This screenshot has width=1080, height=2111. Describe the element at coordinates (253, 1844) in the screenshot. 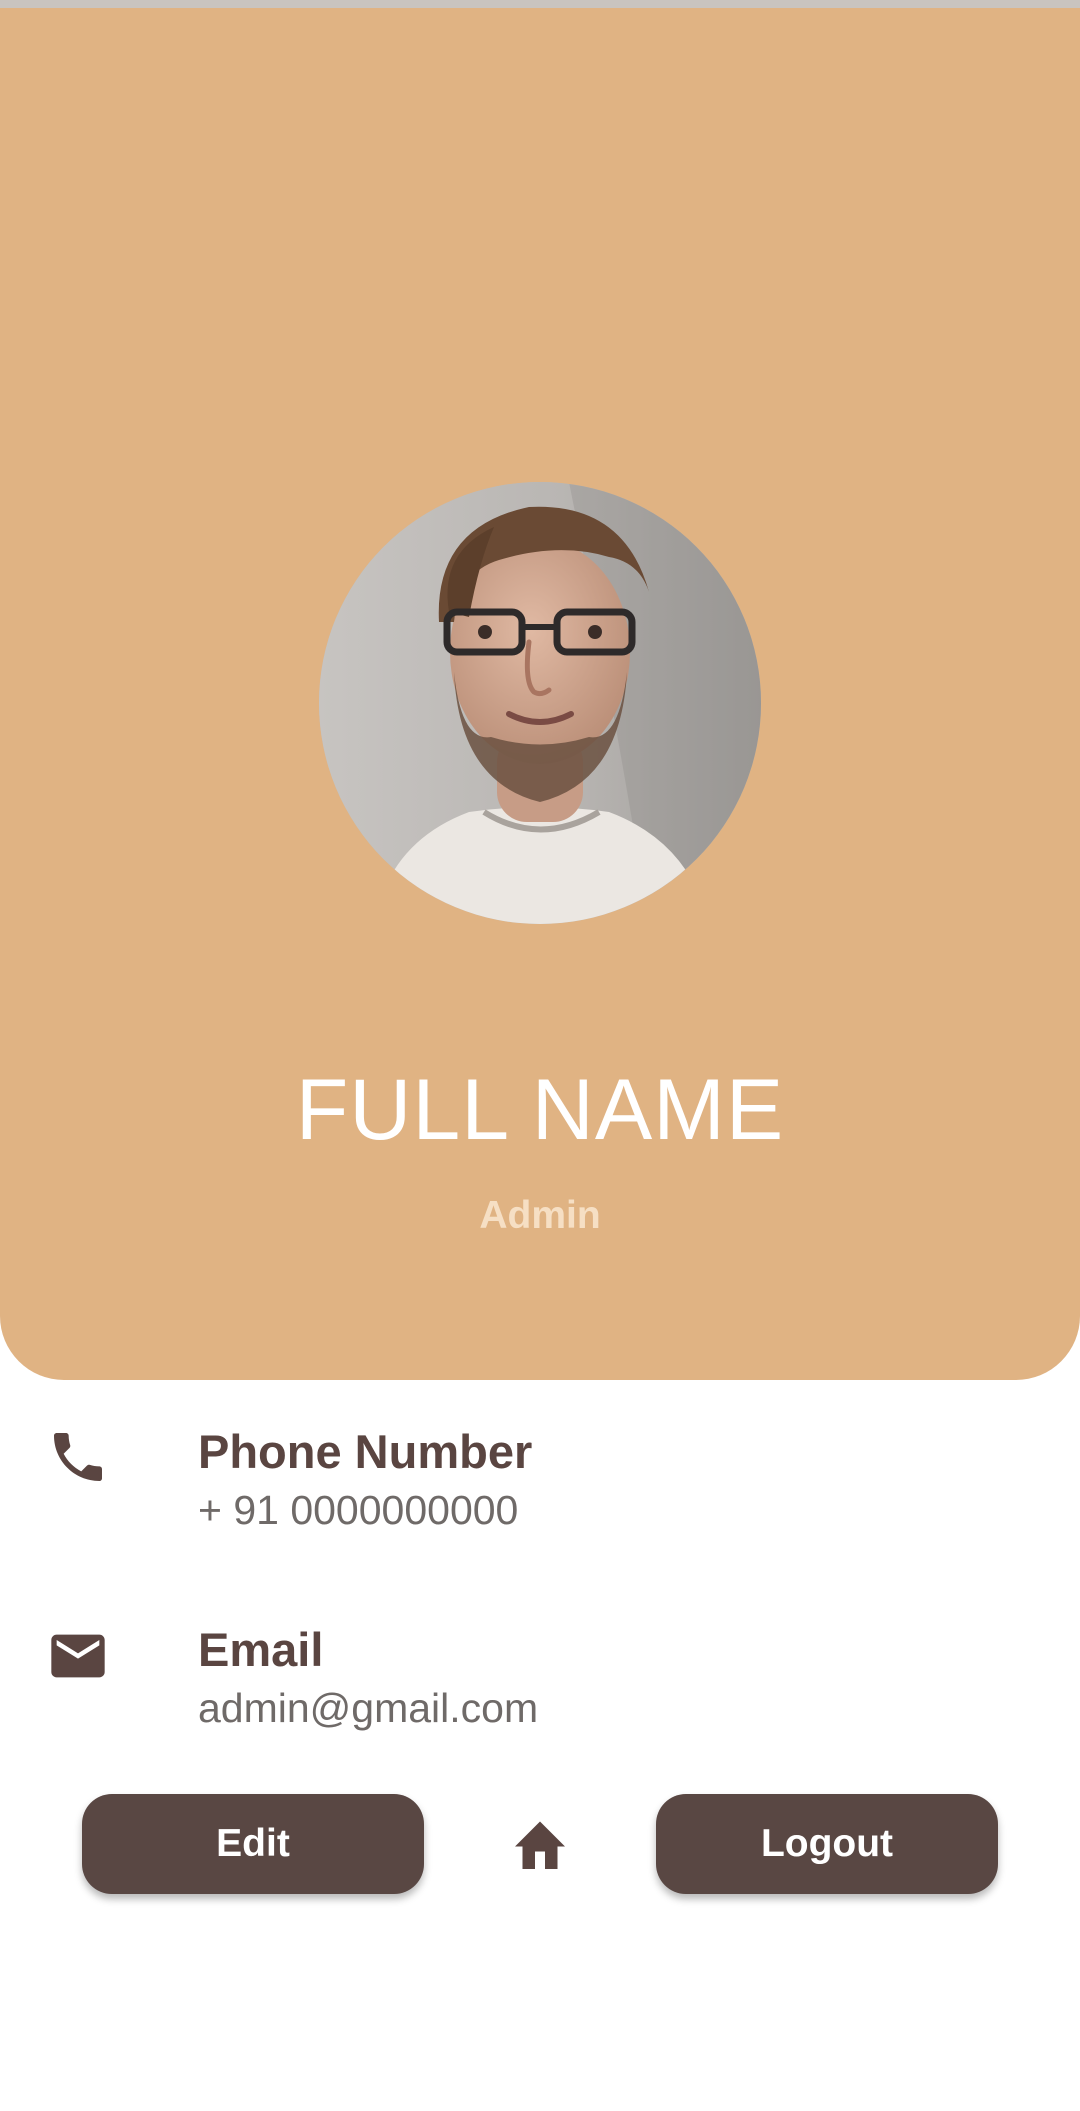

I see `edit-button: Edit` at that location.